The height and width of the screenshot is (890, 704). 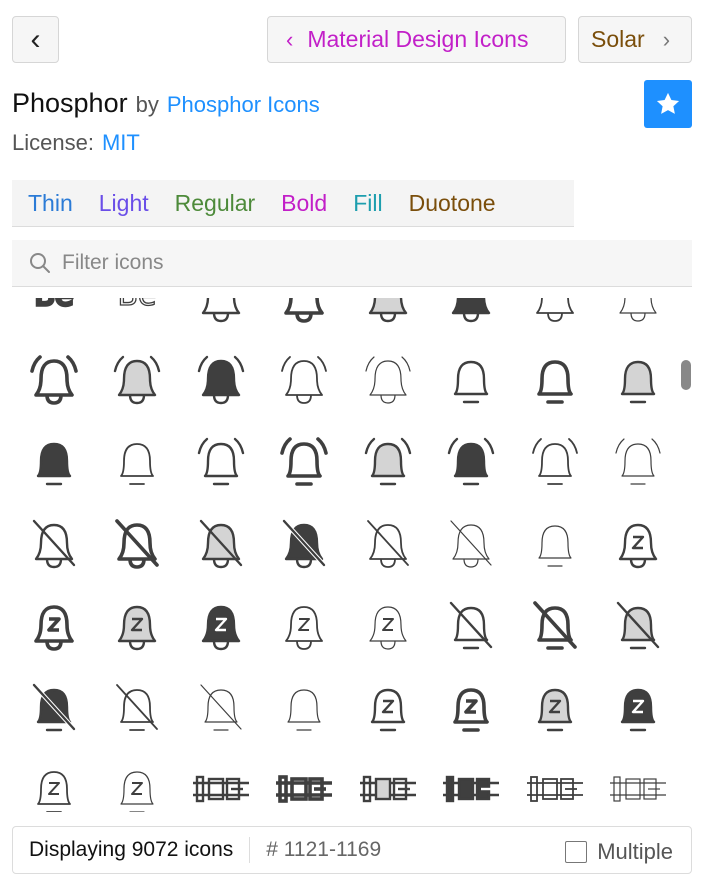 What do you see at coordinates (635, 39) in the screenshot?
I see `next-set-button: Solar ›` at bounding box center [635, 39].